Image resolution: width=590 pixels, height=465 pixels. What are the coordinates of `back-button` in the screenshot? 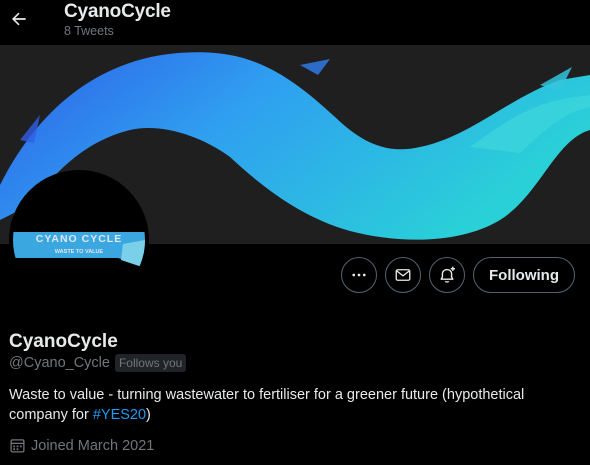 It's located at (19, 19).